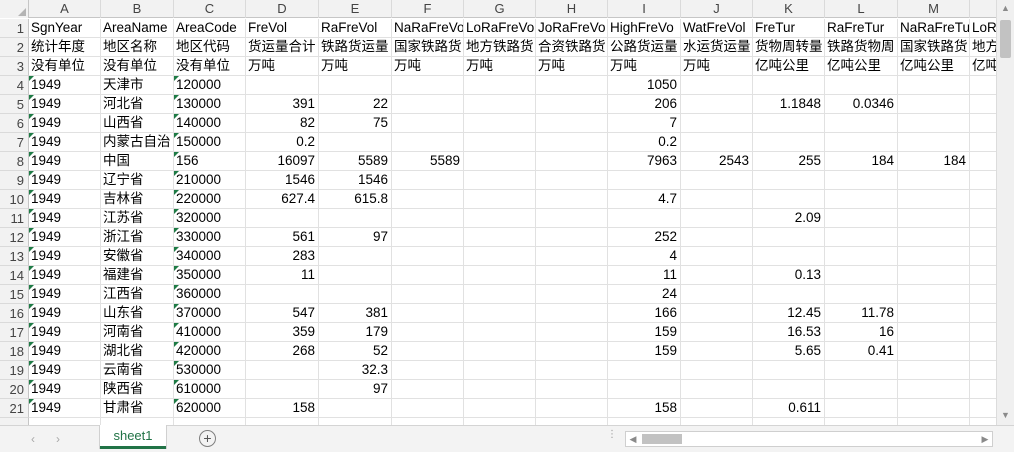 The width and height of the screenshot is (1014, 452). I want to click on cell: 97, so click(355, 237).